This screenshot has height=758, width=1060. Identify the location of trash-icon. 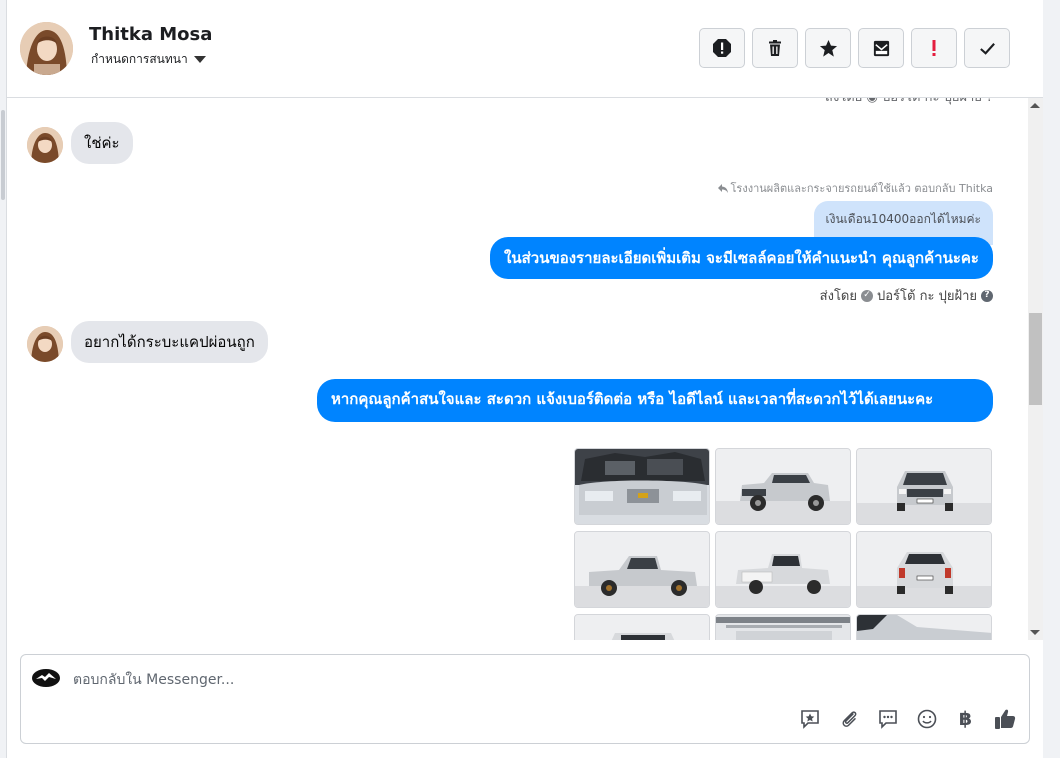
(775, 48).